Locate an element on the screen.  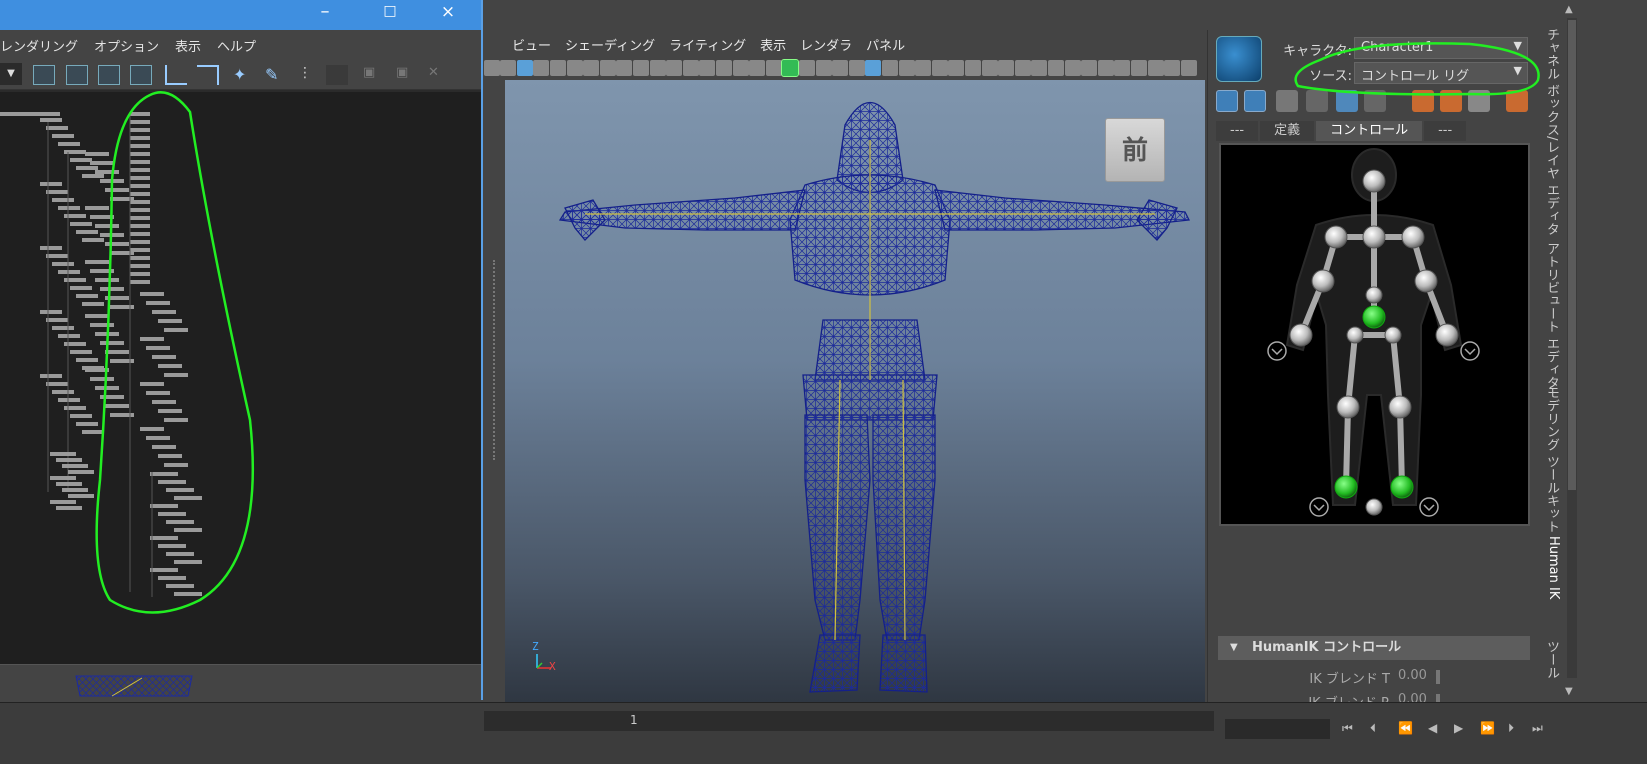
key-body-part-icon is located at coordinates (1451, 101).